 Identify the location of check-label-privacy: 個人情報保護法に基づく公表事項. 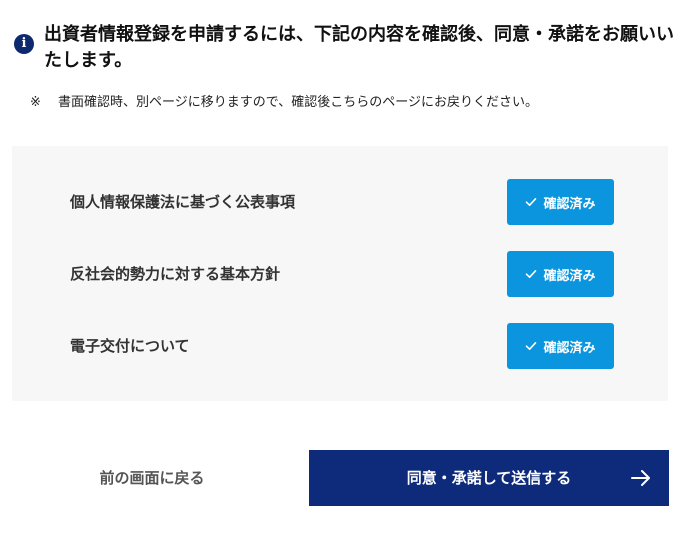
(183, 202).